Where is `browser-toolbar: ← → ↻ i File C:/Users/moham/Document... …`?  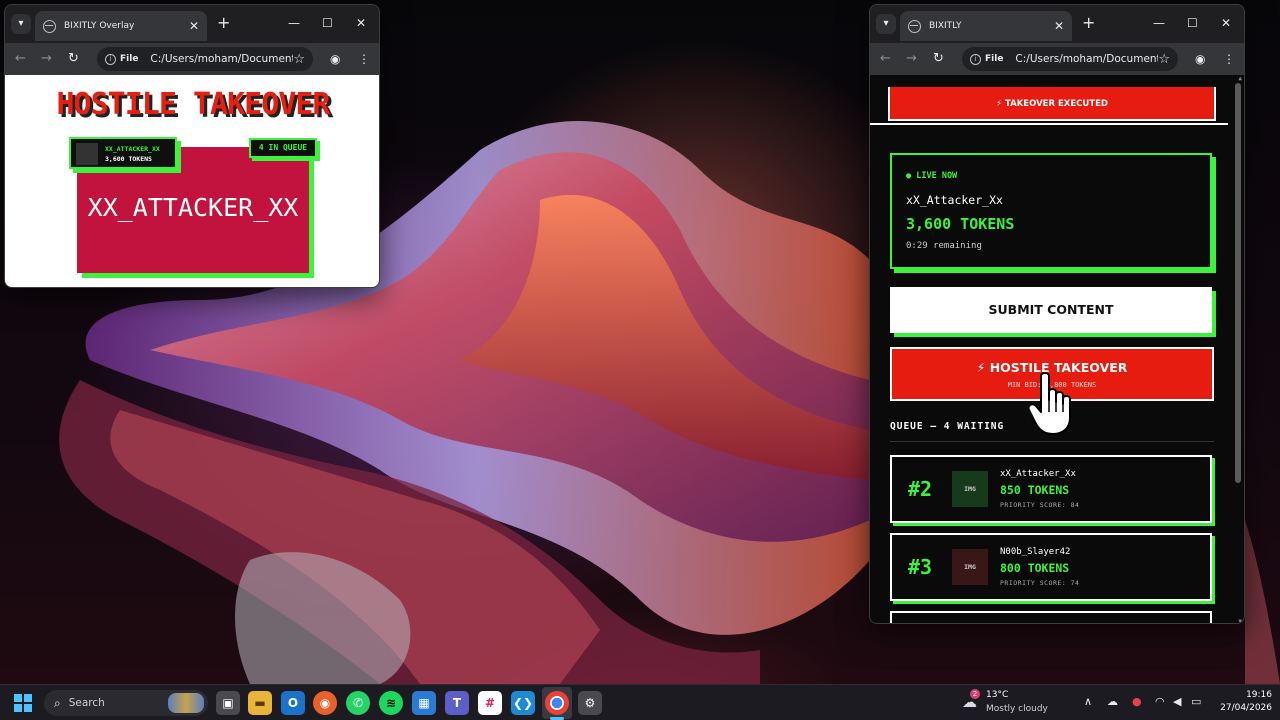
browser-toolbar: ← → ↻ i File C:/Users/moham/Document... … is located at coordinates (192, 59).